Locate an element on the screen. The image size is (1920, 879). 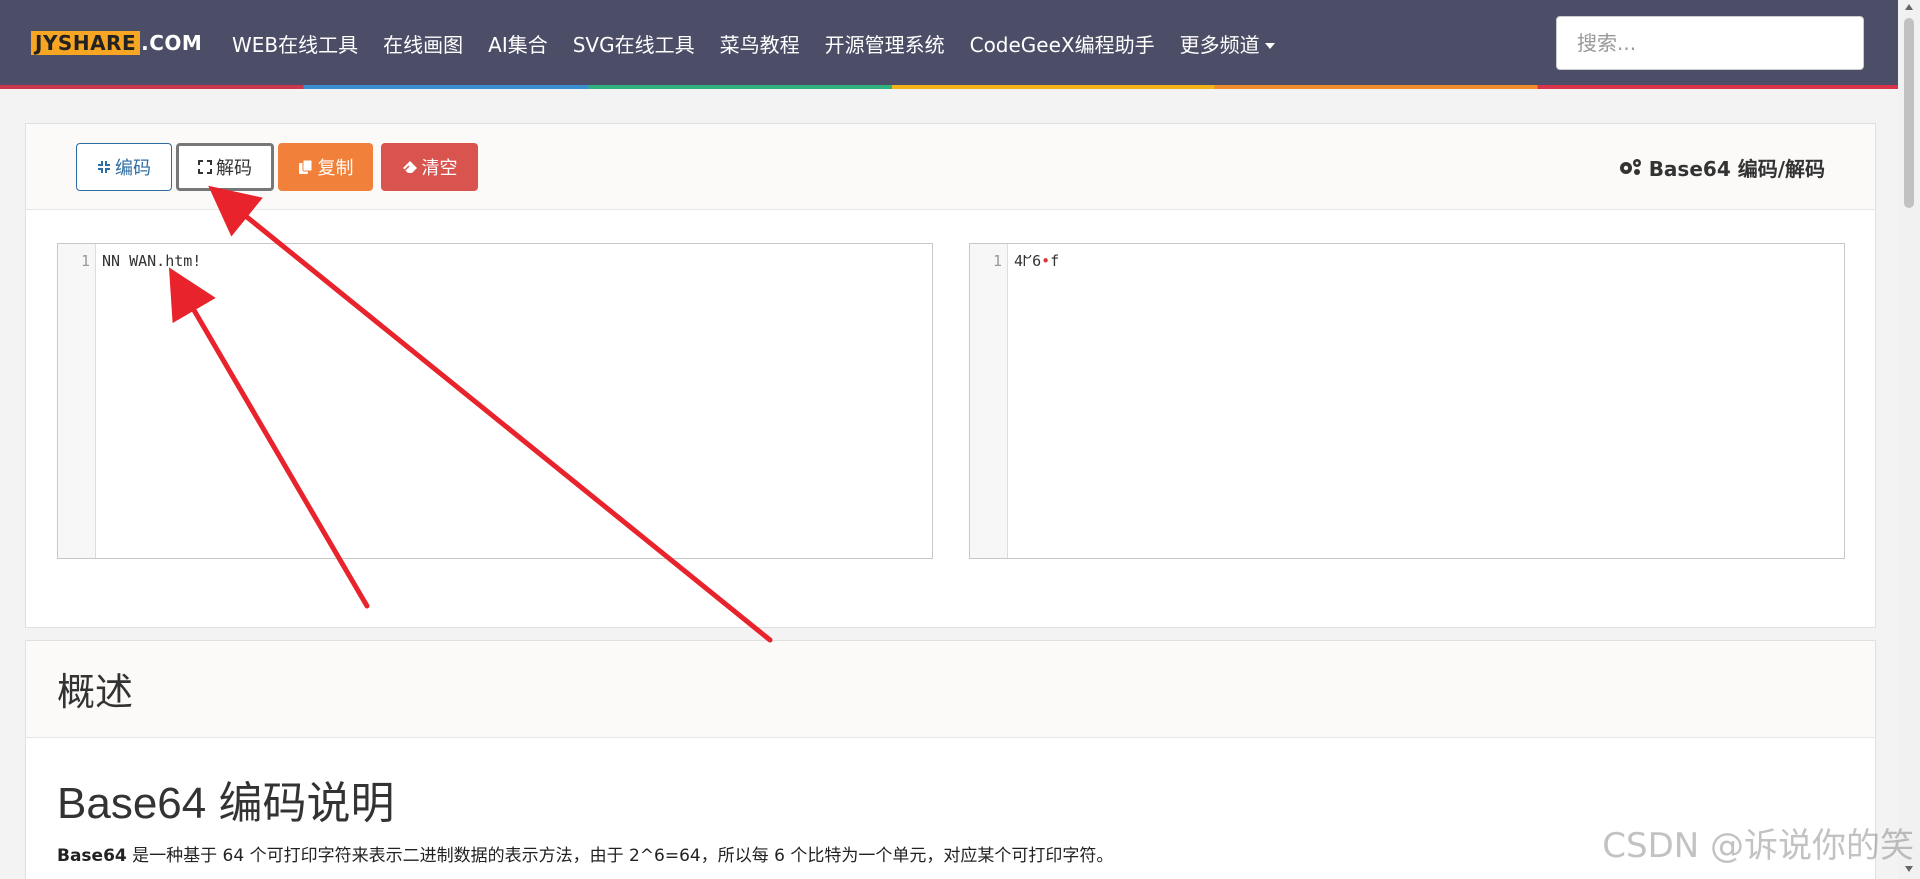
site-logo: JYSHARE .COM is located at coordinates (116, 43).